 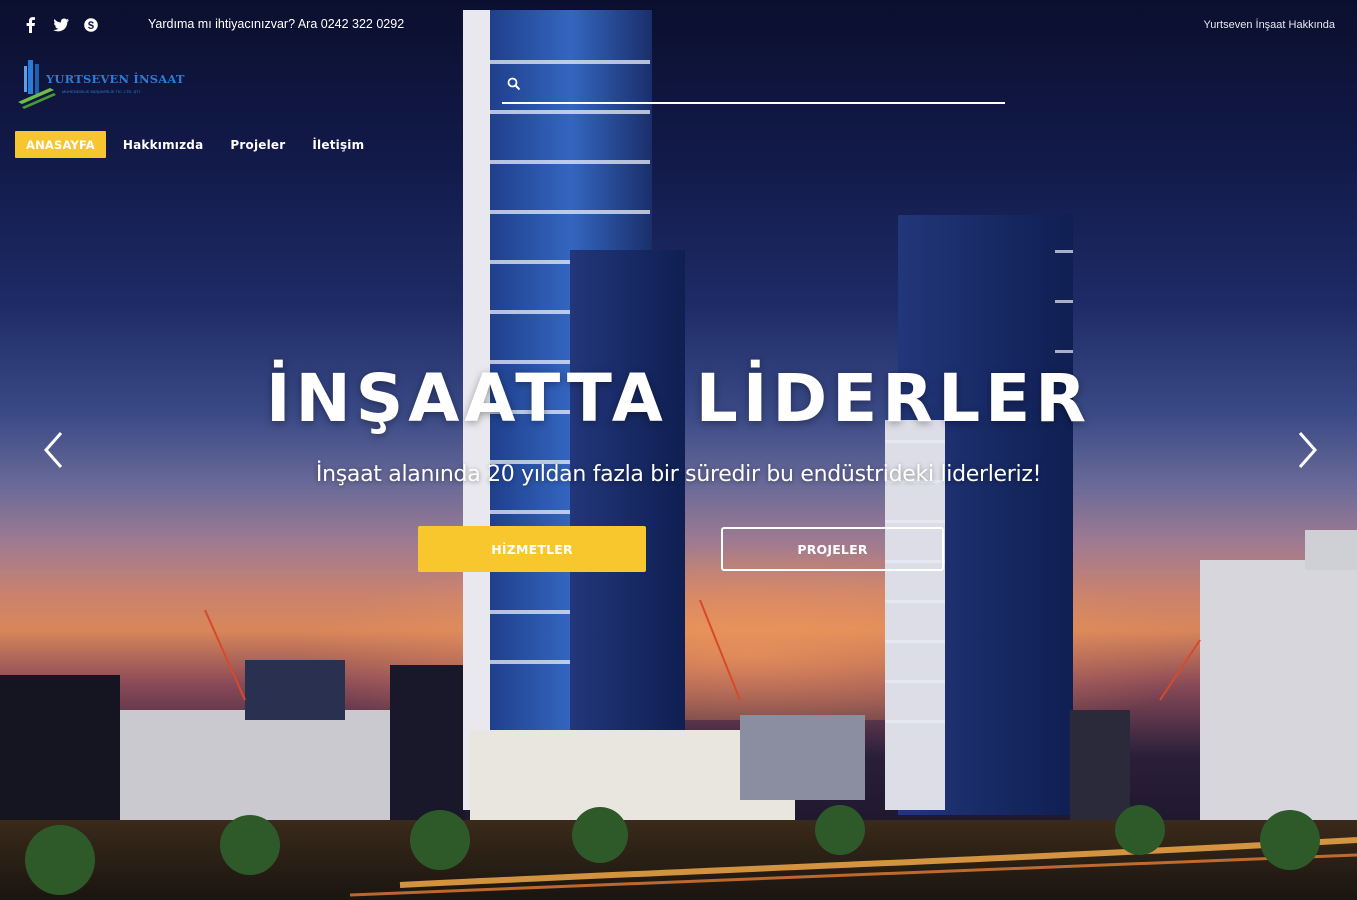 I want to click on logo-name: YURTSEVEN İNSAAT, so click(x=115, y=79).